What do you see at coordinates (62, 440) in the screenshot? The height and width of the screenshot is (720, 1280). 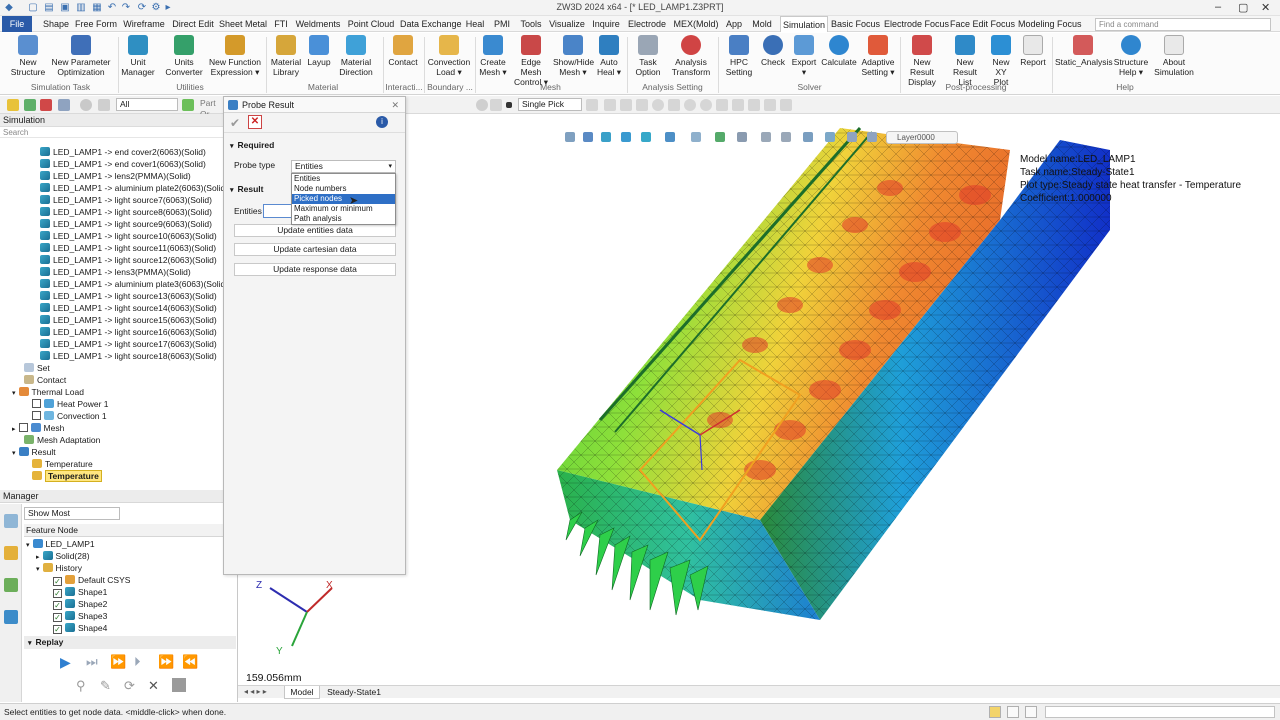 I see `tree-mesh-adaptation: Mesh Adaptation` at bounding box center [62, 440].